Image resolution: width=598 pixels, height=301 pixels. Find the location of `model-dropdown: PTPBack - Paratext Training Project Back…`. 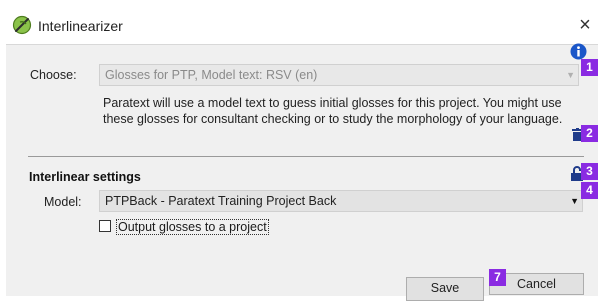

model-dropdown: PTPBack - Paratext Training Project Back… is located at coordinates (341, 201).